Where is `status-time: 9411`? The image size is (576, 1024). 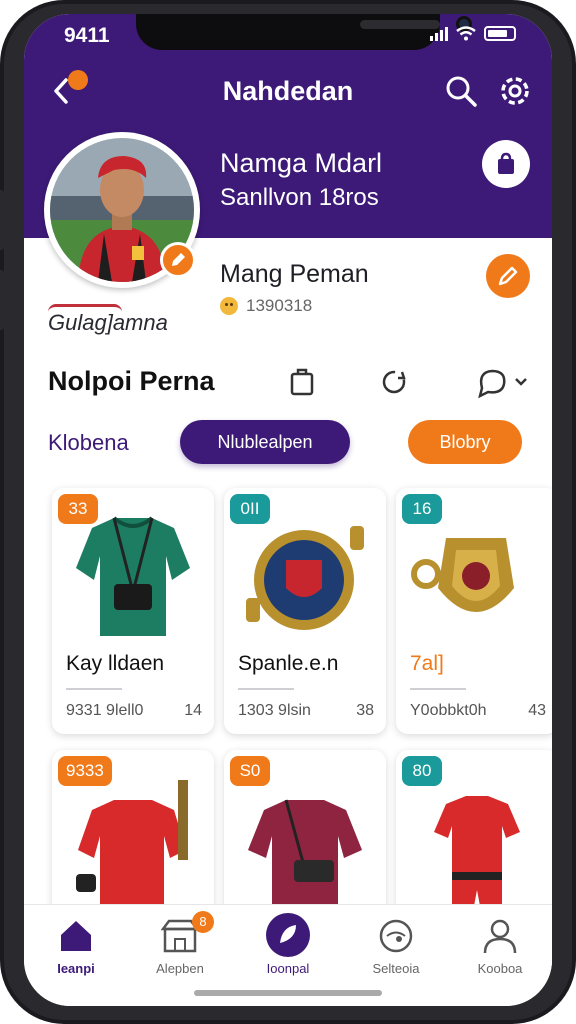 status-time: 9411 is located at coordinates (87, 35).